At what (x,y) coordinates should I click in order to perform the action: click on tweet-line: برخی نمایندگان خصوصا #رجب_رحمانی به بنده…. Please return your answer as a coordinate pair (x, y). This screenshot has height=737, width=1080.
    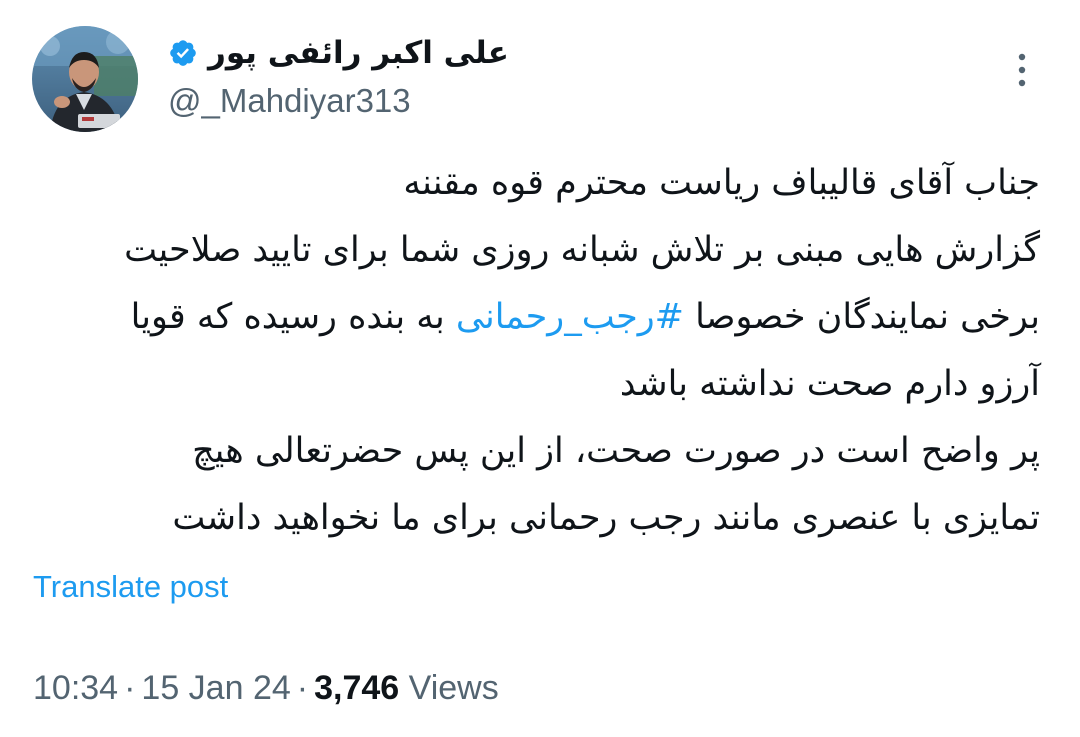
    Looking at the image, I should click on (535, 317).